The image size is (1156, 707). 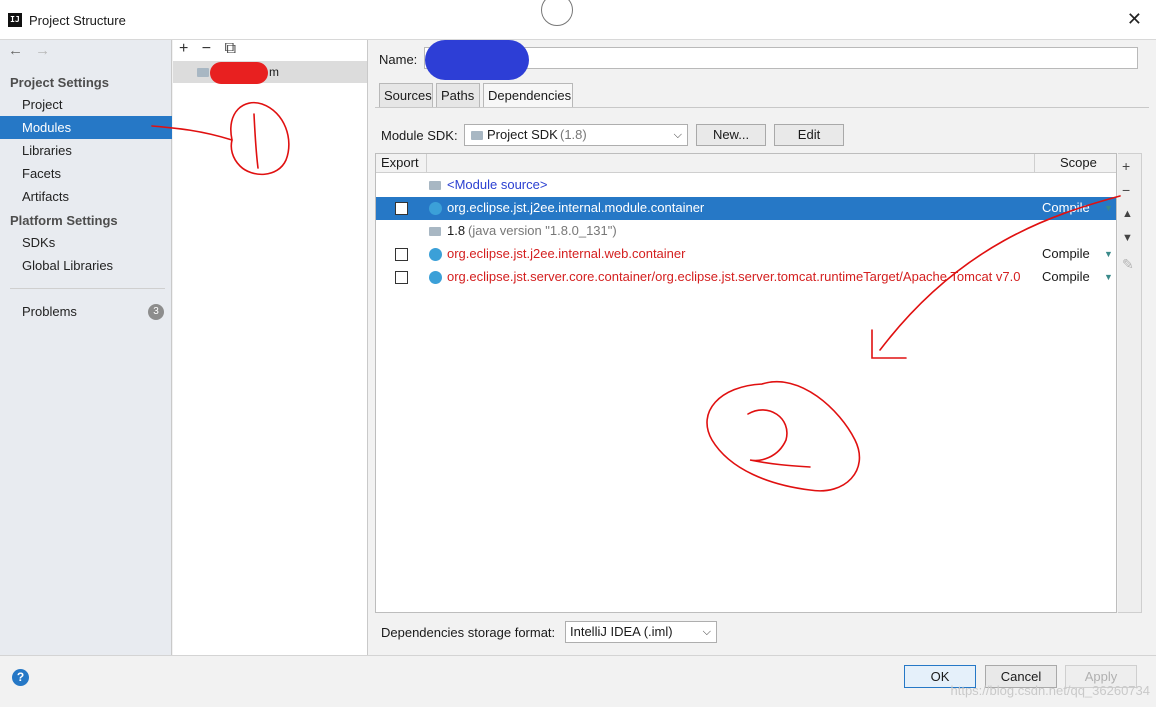 What do you see at coordinates (1127, 238) in the screenshot?
I see `move-down-icon: ▼` at bounding box center [1127, 238].